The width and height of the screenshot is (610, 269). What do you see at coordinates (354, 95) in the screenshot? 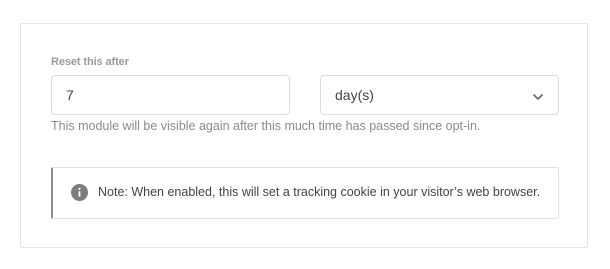
I see `reset-unit-value: day(s)` at bounding box center [354, 95].